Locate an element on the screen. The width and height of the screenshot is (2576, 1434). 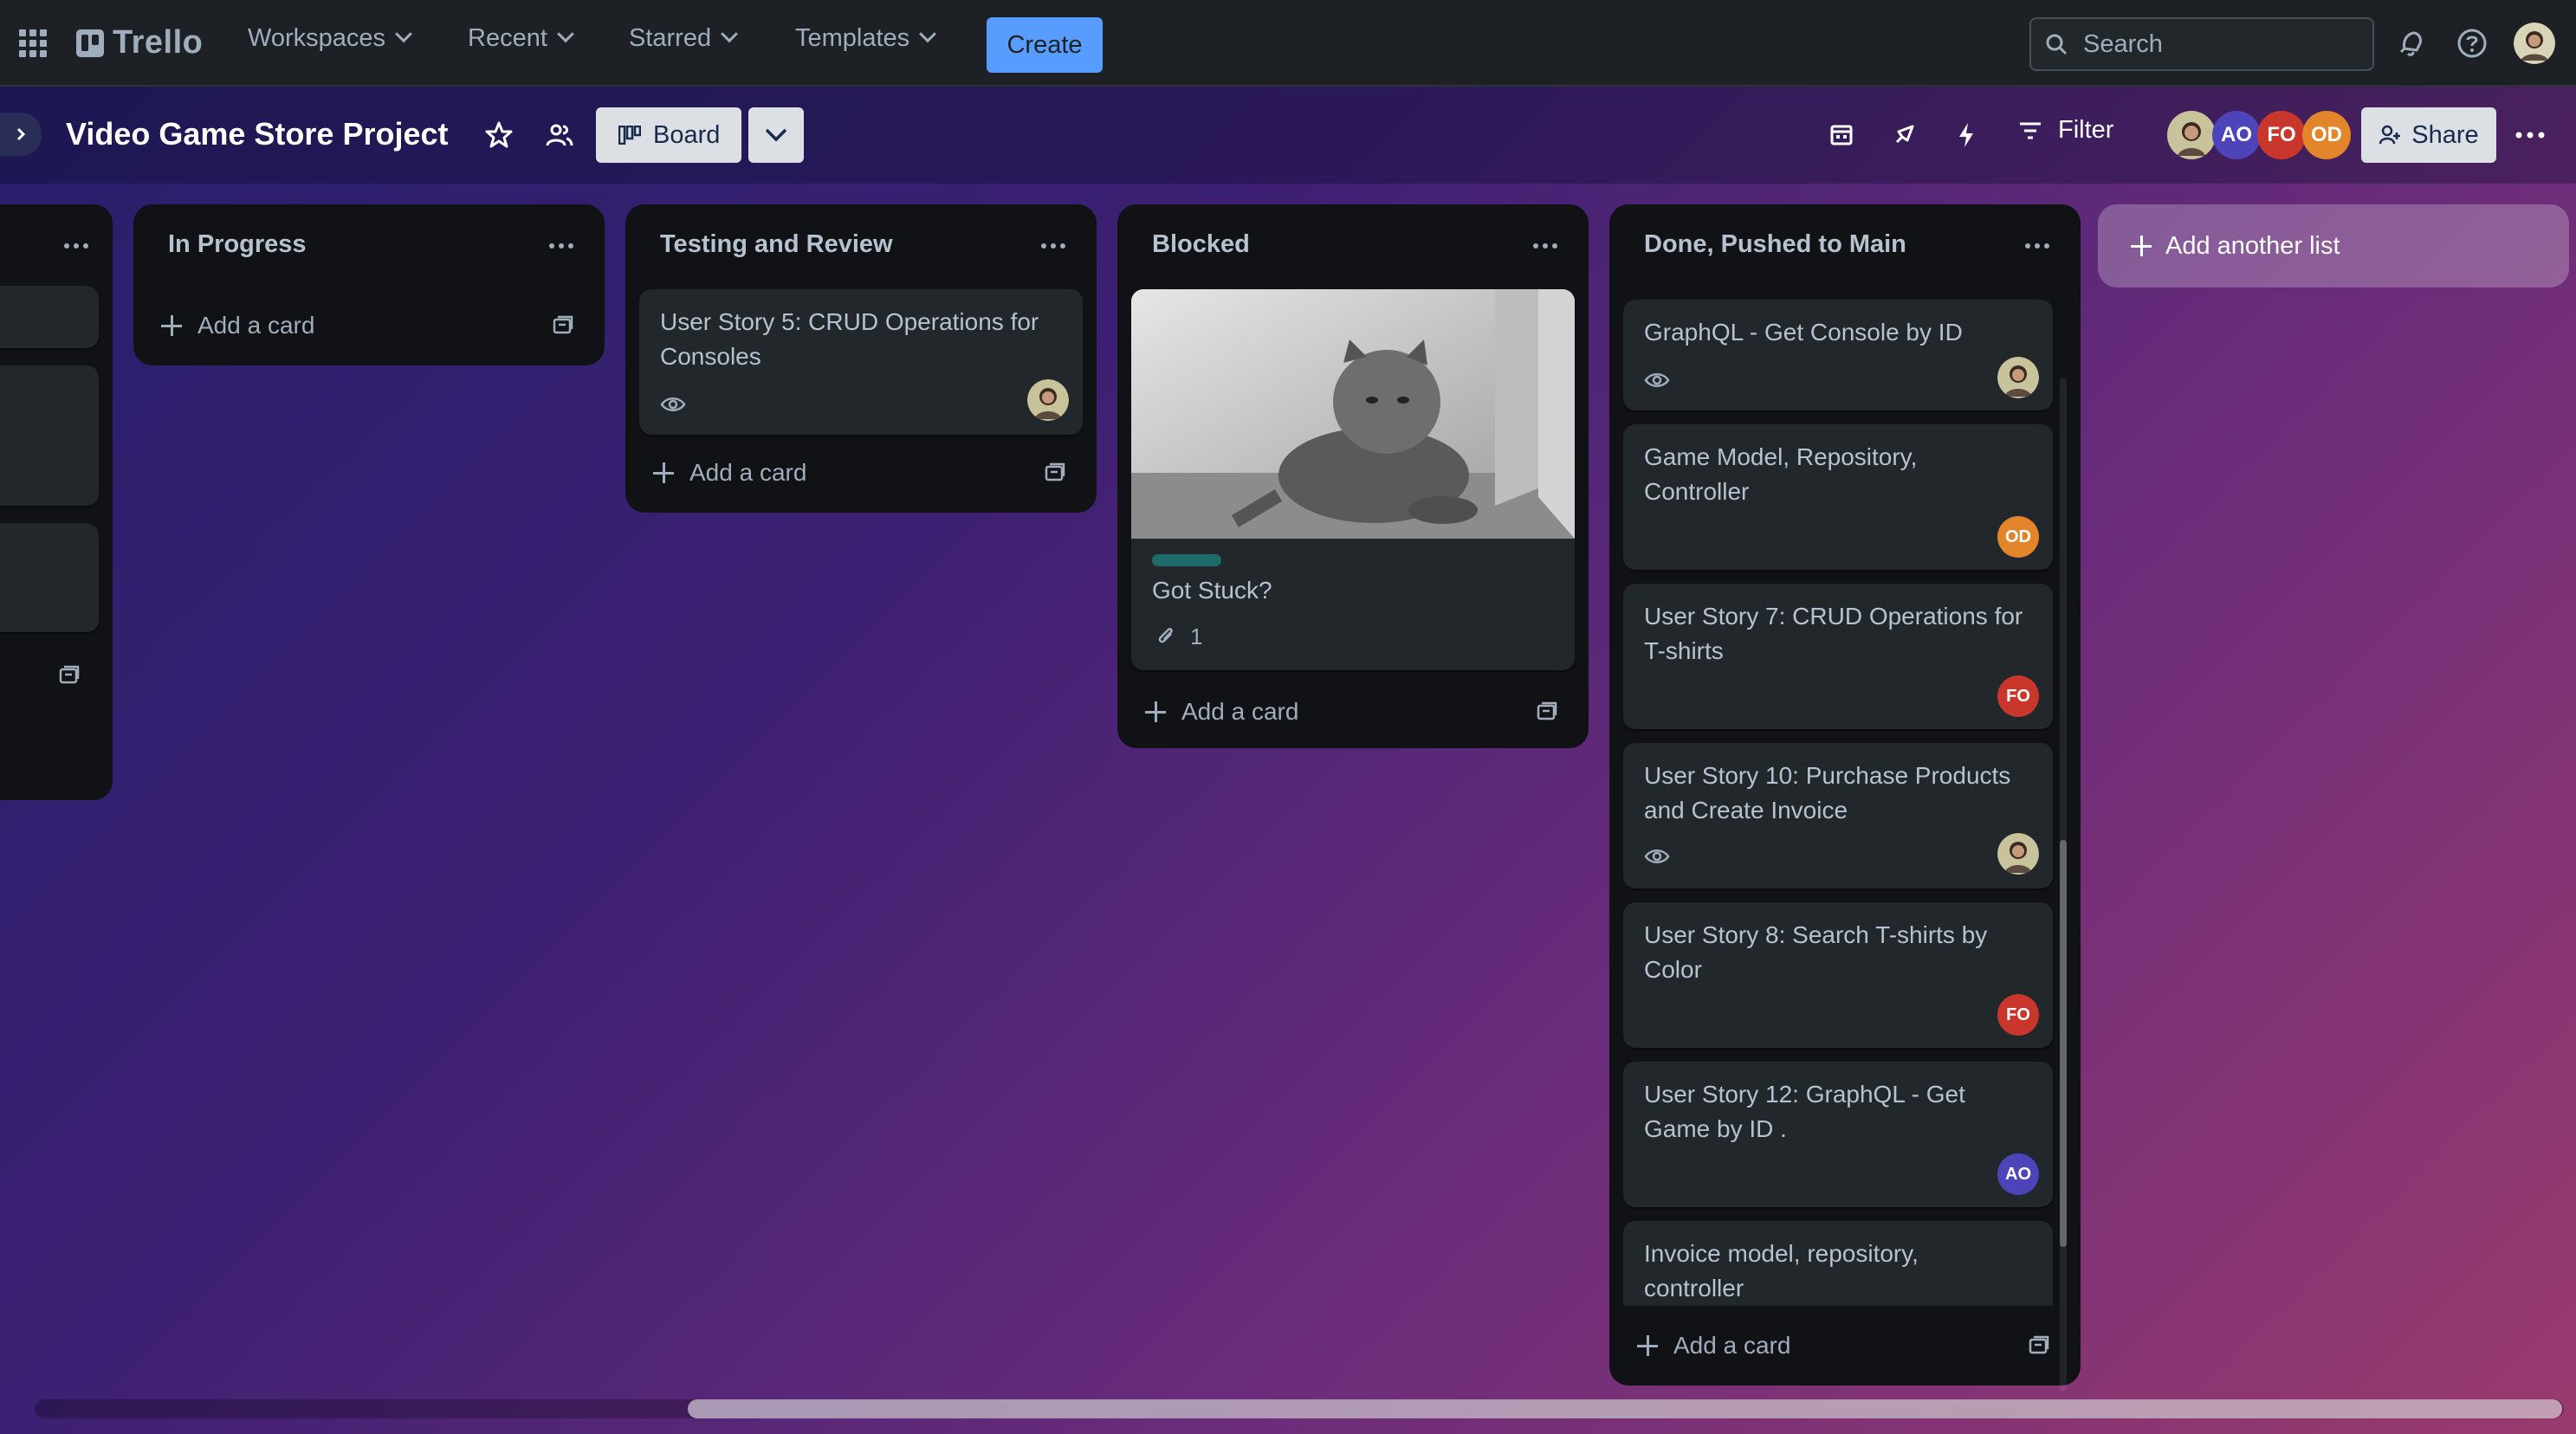
list-title: In Progress is located at coordinates (237, 244).